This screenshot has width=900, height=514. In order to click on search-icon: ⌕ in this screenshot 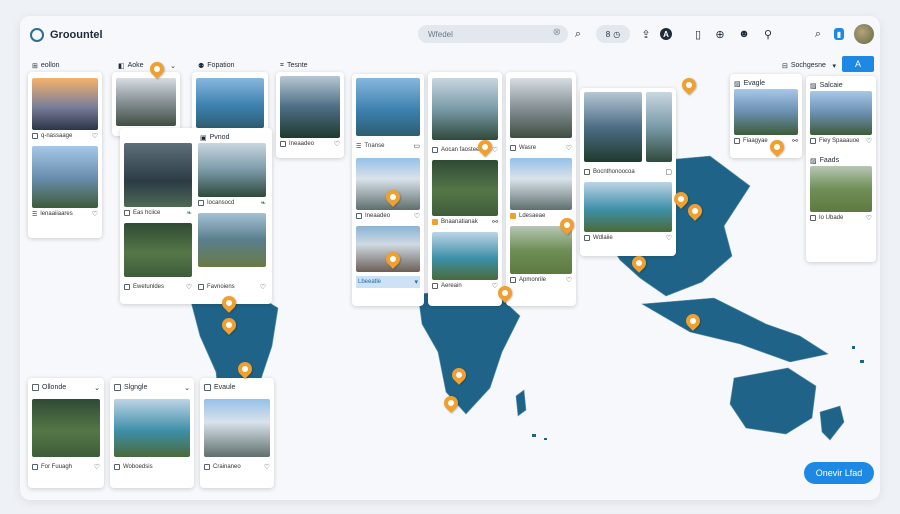, I will do `click(578, 34)`.